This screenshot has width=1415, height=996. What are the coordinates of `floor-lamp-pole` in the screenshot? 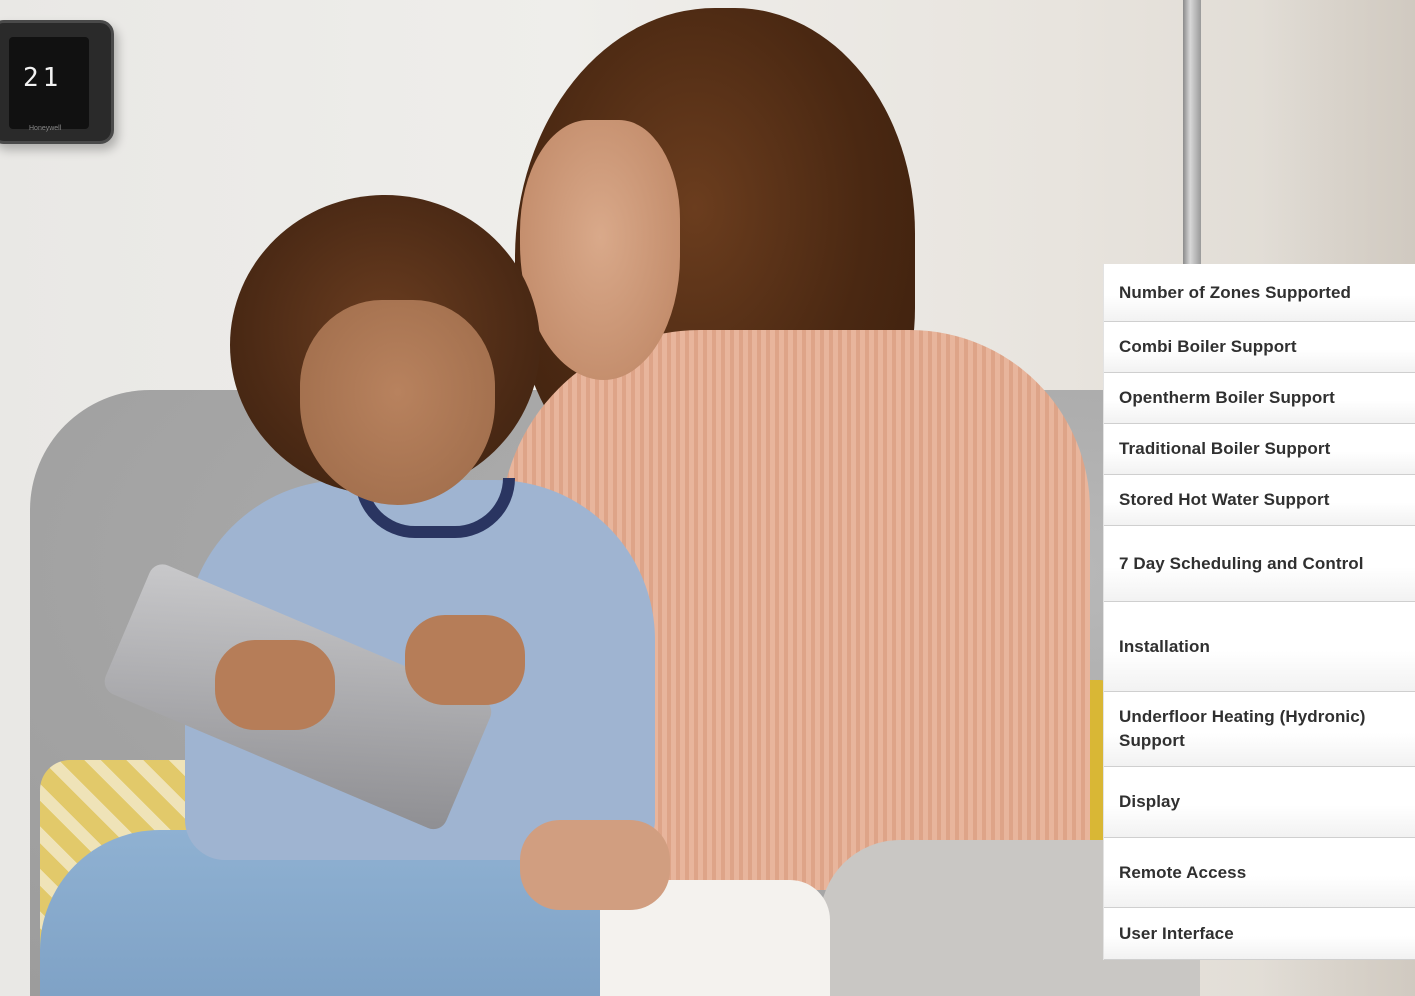 It's located at (1192, 150).